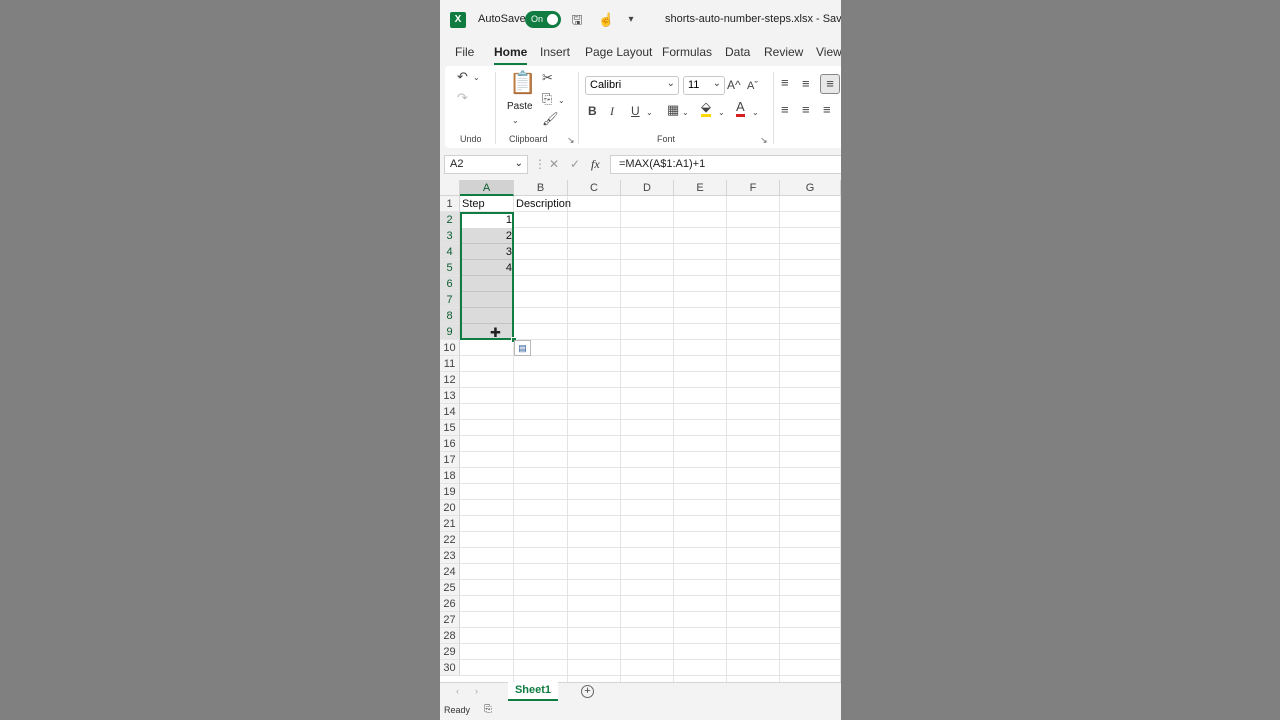 This screenshot has height=720, width=1280. What do you see at coordinates (612, 111) in the screenshot?
I see `italic-button: I` at bounding box center [612, 111].